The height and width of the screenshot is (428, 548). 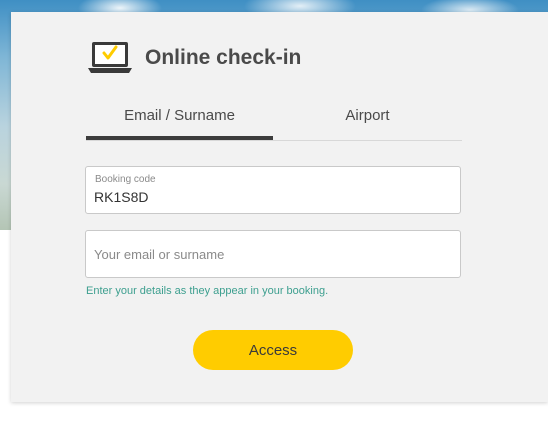 I want to click on tab-airport: Airport, so click(x=367, y=122).